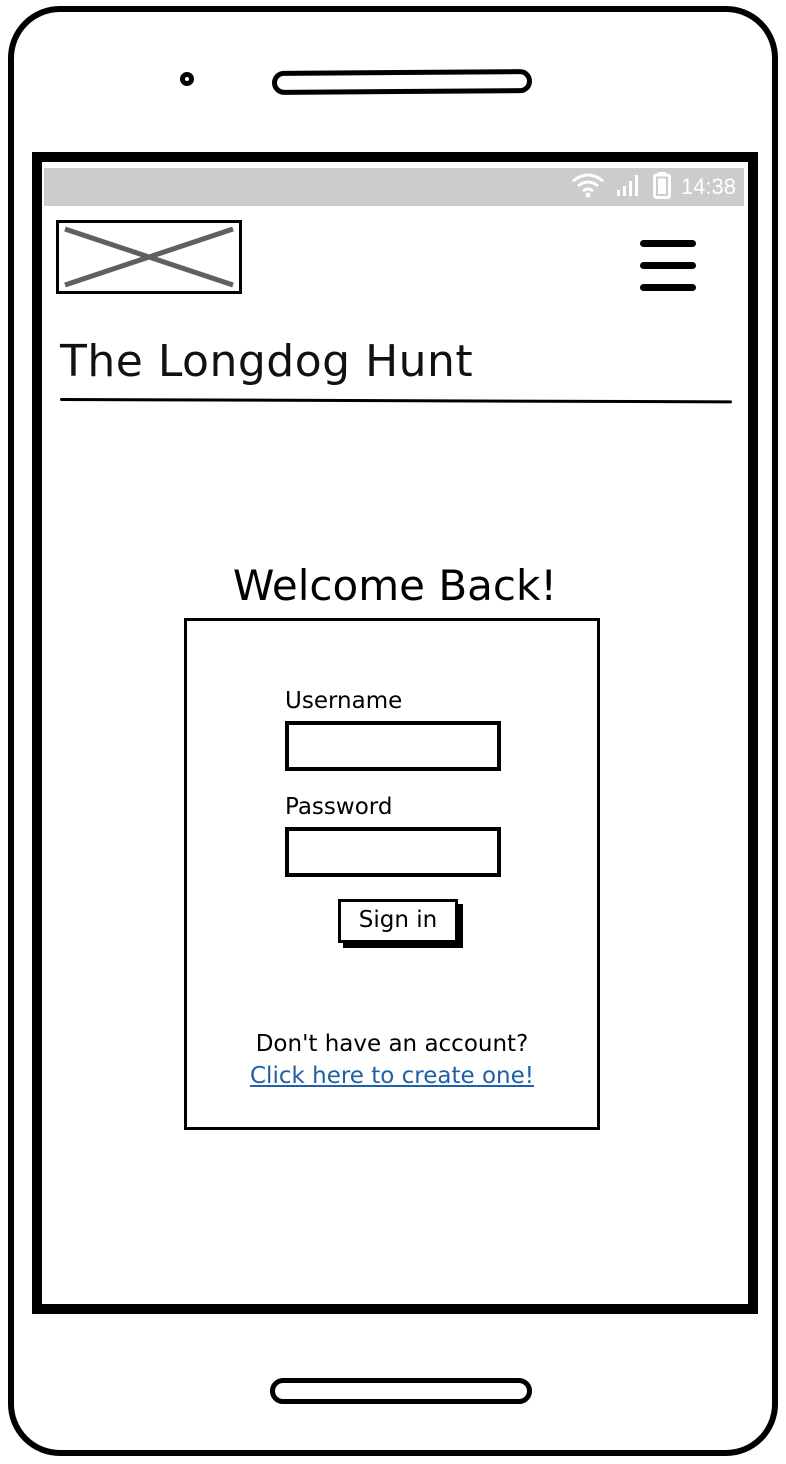  What do you see at coordinates (339, 807) in the screenshot?
I see `password-label: Password` at bounding box center [339, 807].